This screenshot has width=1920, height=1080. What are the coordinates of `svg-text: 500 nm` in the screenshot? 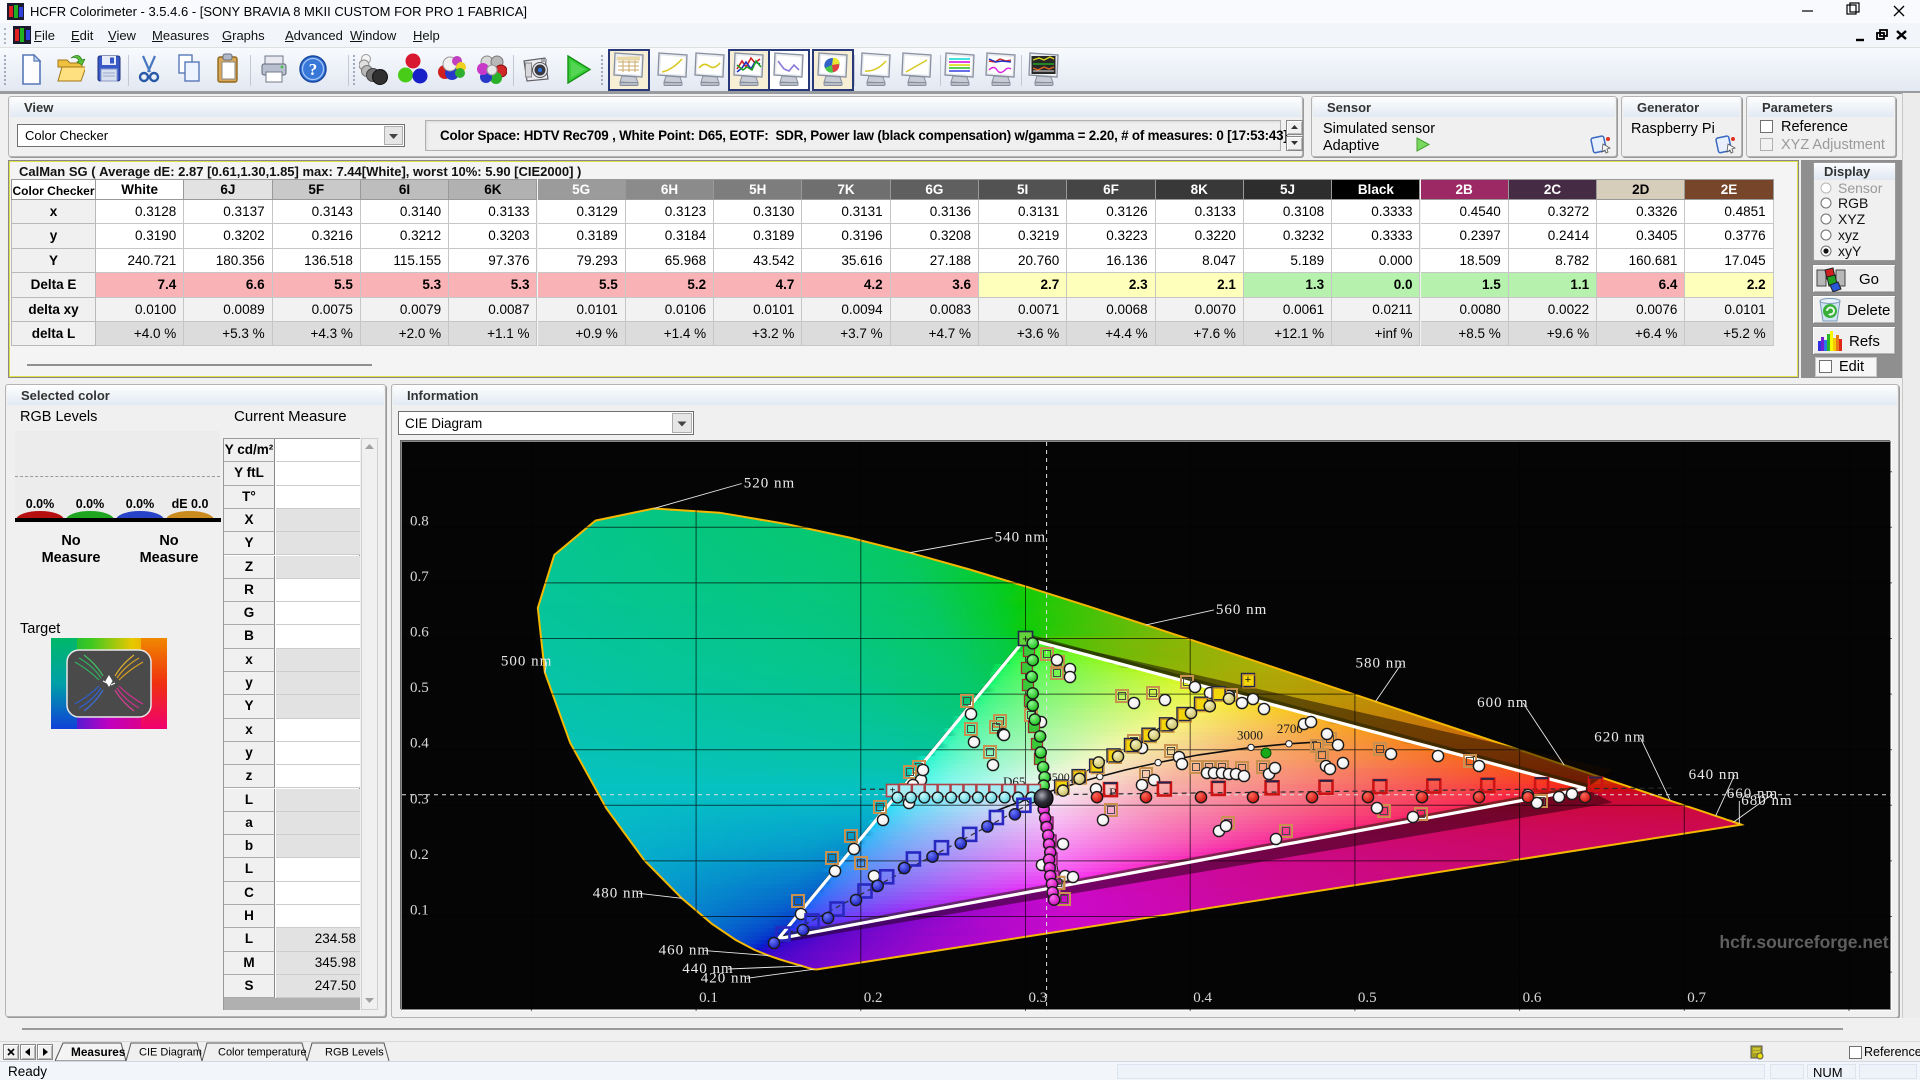 It's located at (526, 662).